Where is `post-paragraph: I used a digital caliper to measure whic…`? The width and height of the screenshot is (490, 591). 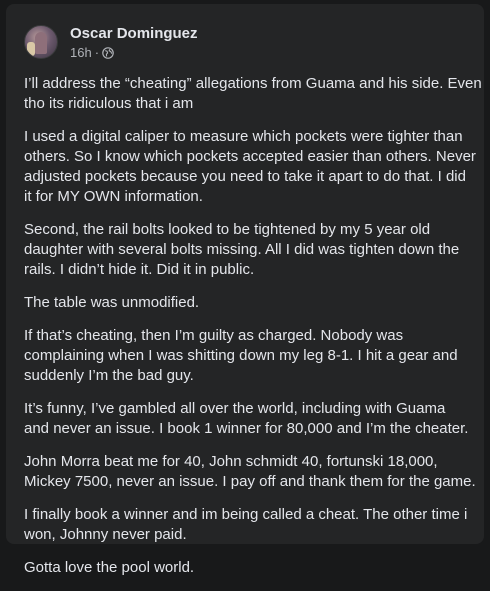 post-paragraph: I used a digital caliper to measure whic… is located at coordinates (250, 166).